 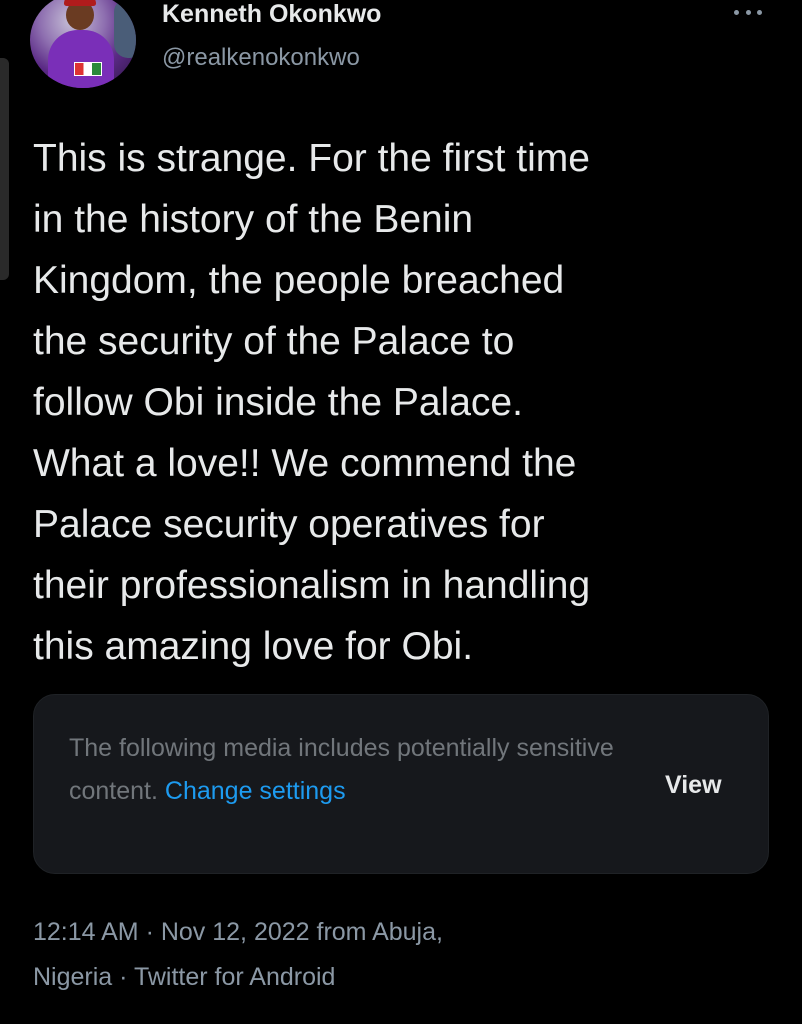 I want to click on avatar-shirt, so click(x=81, y=59).